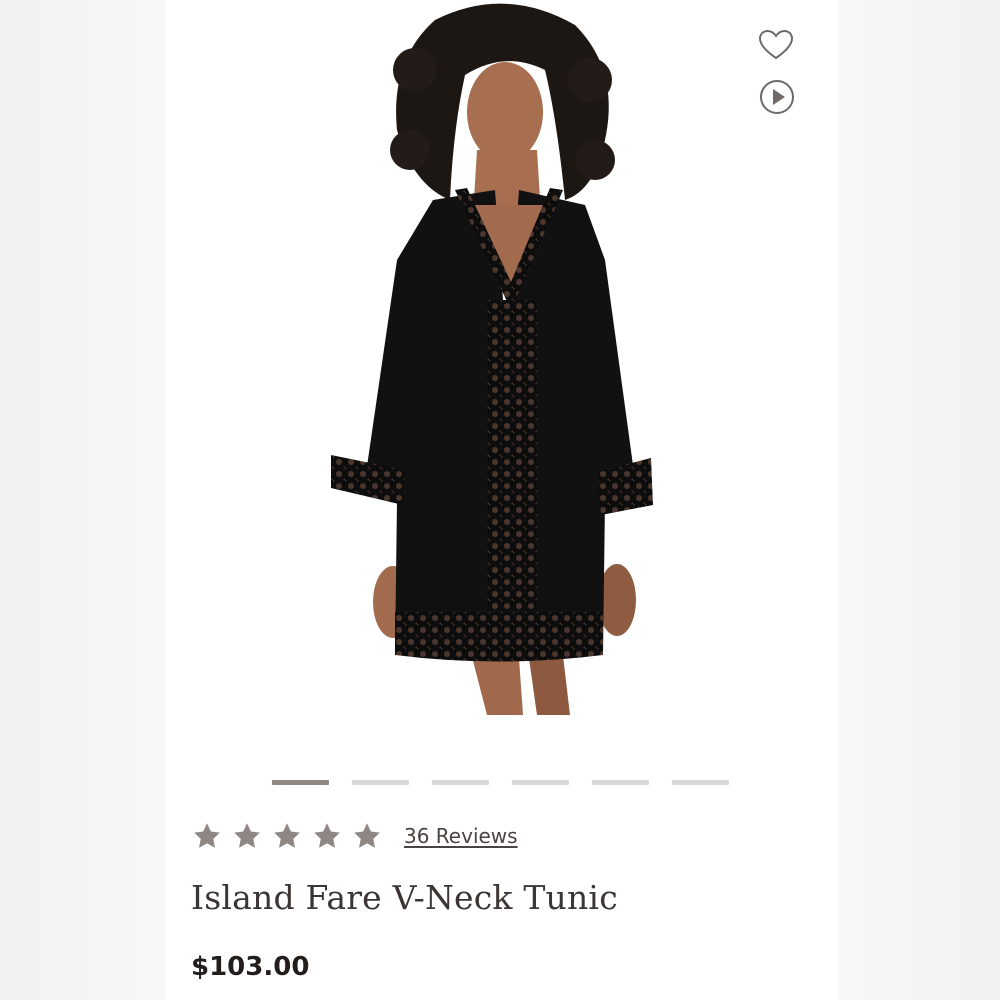 Image resolution: width=1000 pixels, height=1000 pixels. I want to click on product-rating: 36 Reviews, so click(355, 836).